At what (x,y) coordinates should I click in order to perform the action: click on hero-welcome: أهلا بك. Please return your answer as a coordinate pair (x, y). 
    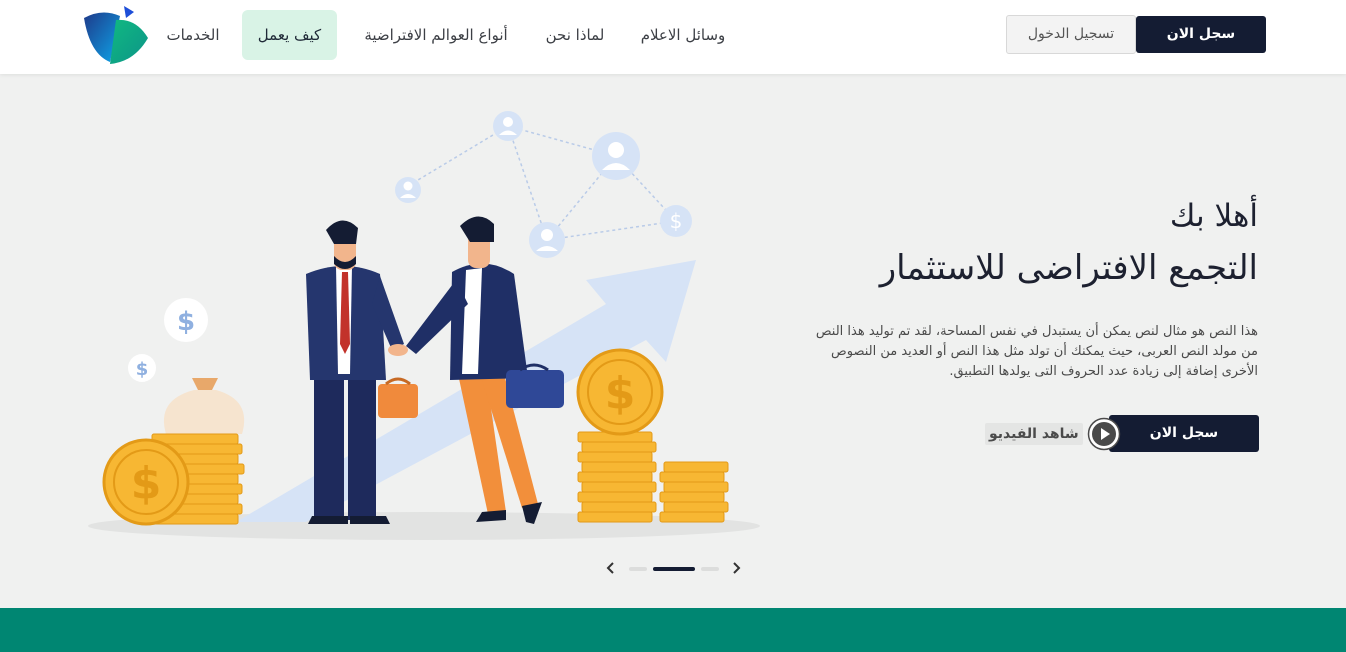
    Looking at the image, I should click on (1023, 216).